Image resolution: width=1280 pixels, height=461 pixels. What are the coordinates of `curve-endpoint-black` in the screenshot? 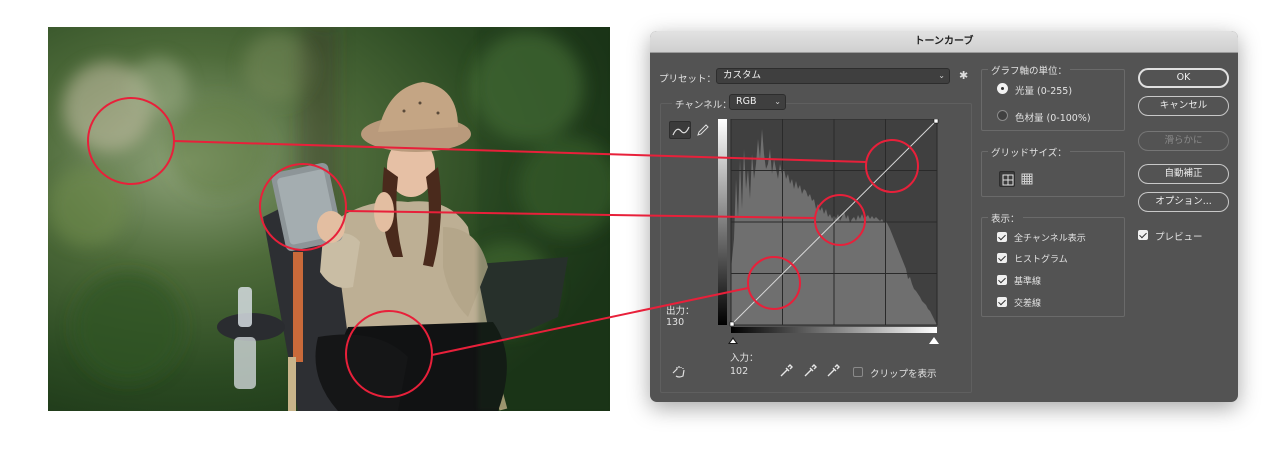 It's located at (732, 324).